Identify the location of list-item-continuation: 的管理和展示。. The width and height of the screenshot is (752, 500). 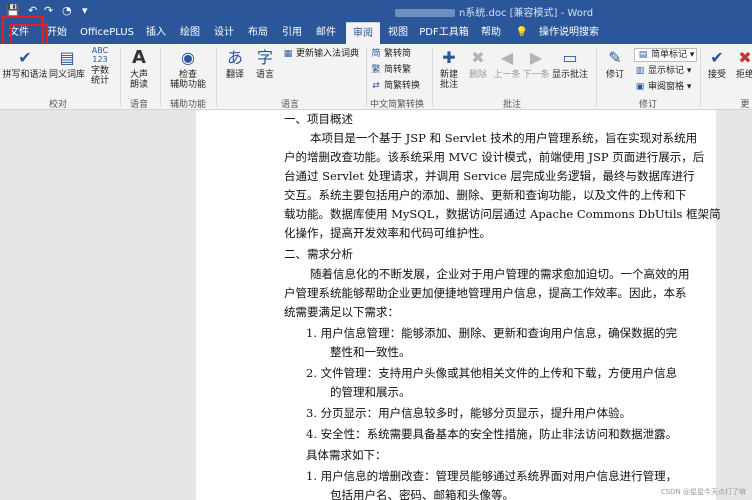
(370, 392).